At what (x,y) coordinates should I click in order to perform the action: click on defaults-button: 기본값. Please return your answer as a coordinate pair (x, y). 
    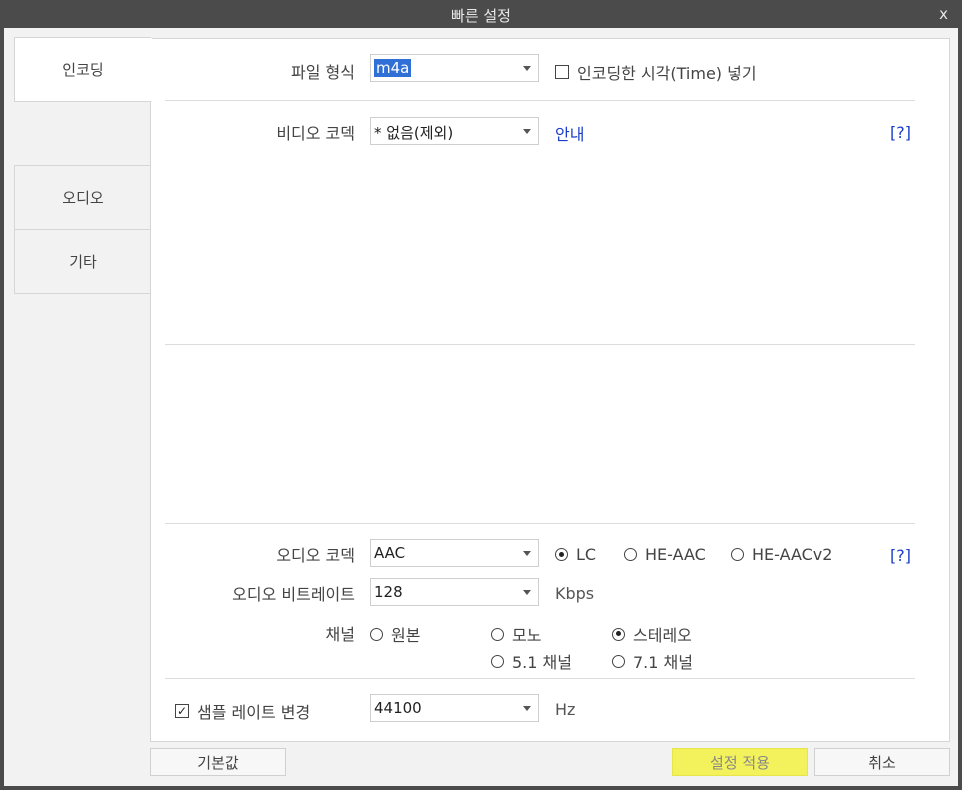
    Looking at the image, I should click on (218, 762).